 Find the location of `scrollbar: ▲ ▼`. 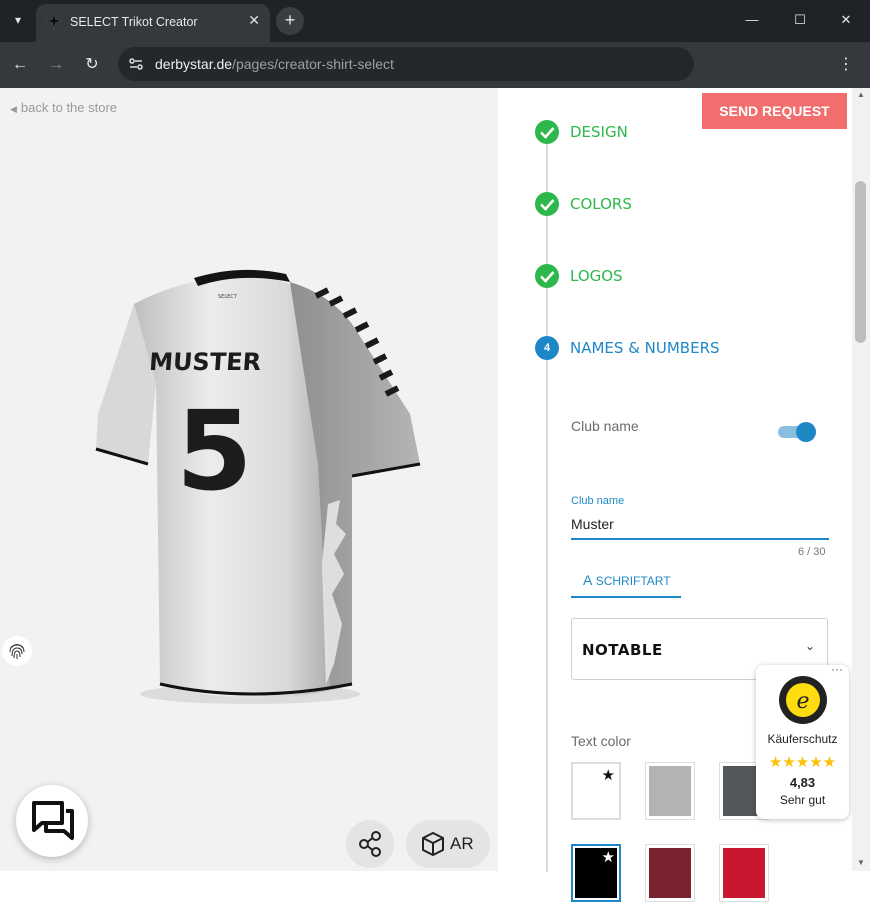

scrollbar: ▲ ▼ is located at coordinates (861, 479).